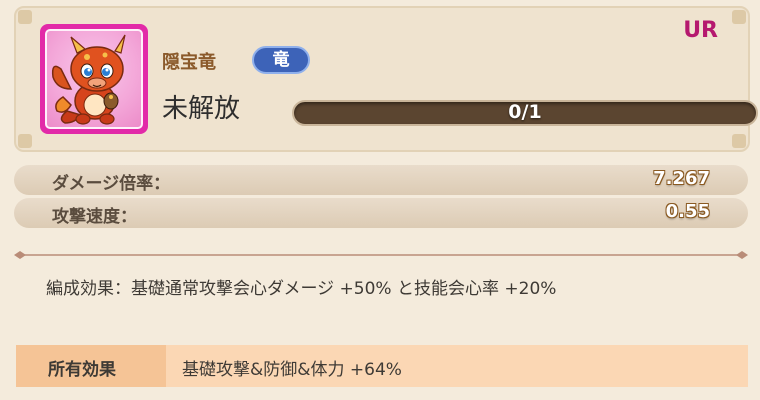  What do you see at coordinates (201, 109) in the screenshot?
I see `unlock-status: 未解放` at bounding box center [201, 109].